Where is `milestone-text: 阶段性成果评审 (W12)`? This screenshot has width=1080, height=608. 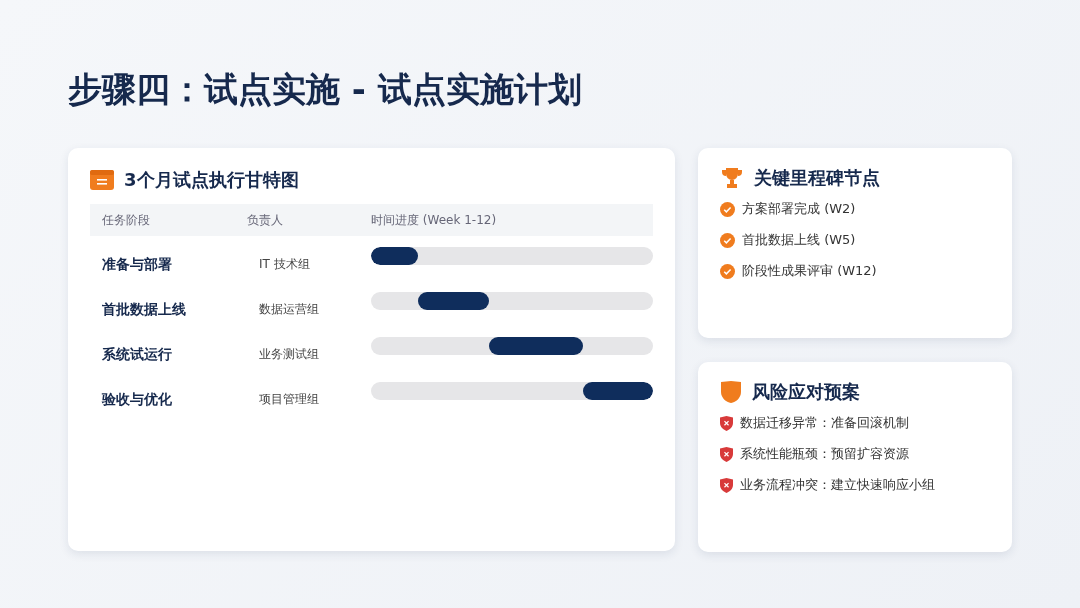 milestone-text: 阶段性成果评审 (W12) is located at coordinates (809, 271).